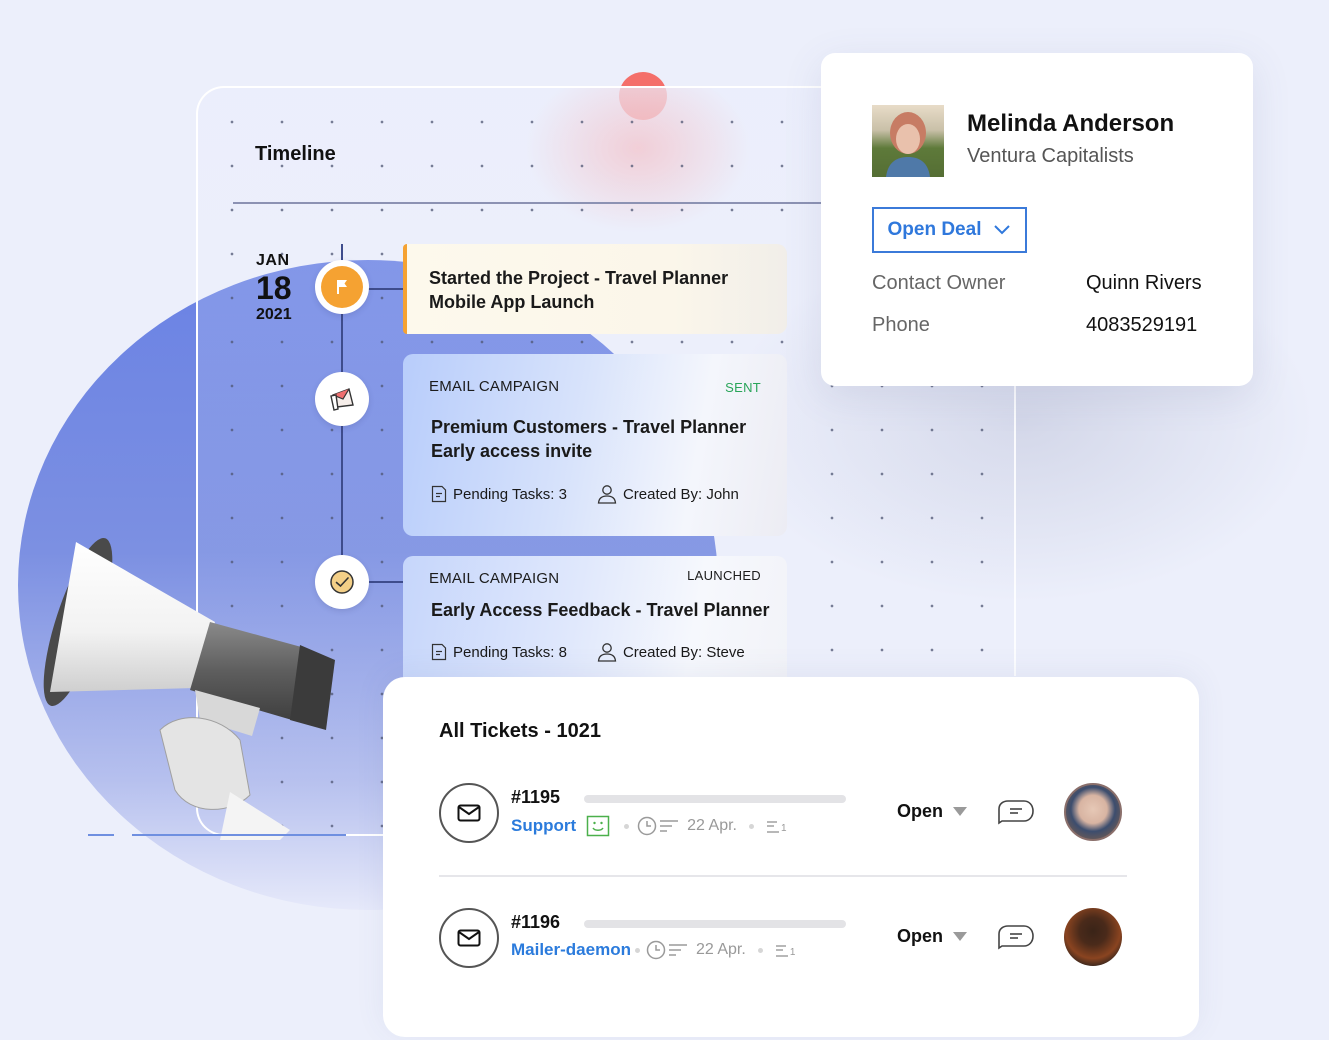 This screenshot has width=1329, height=1040. I want to click on timeline-title: Timeline, so click(295, 154).